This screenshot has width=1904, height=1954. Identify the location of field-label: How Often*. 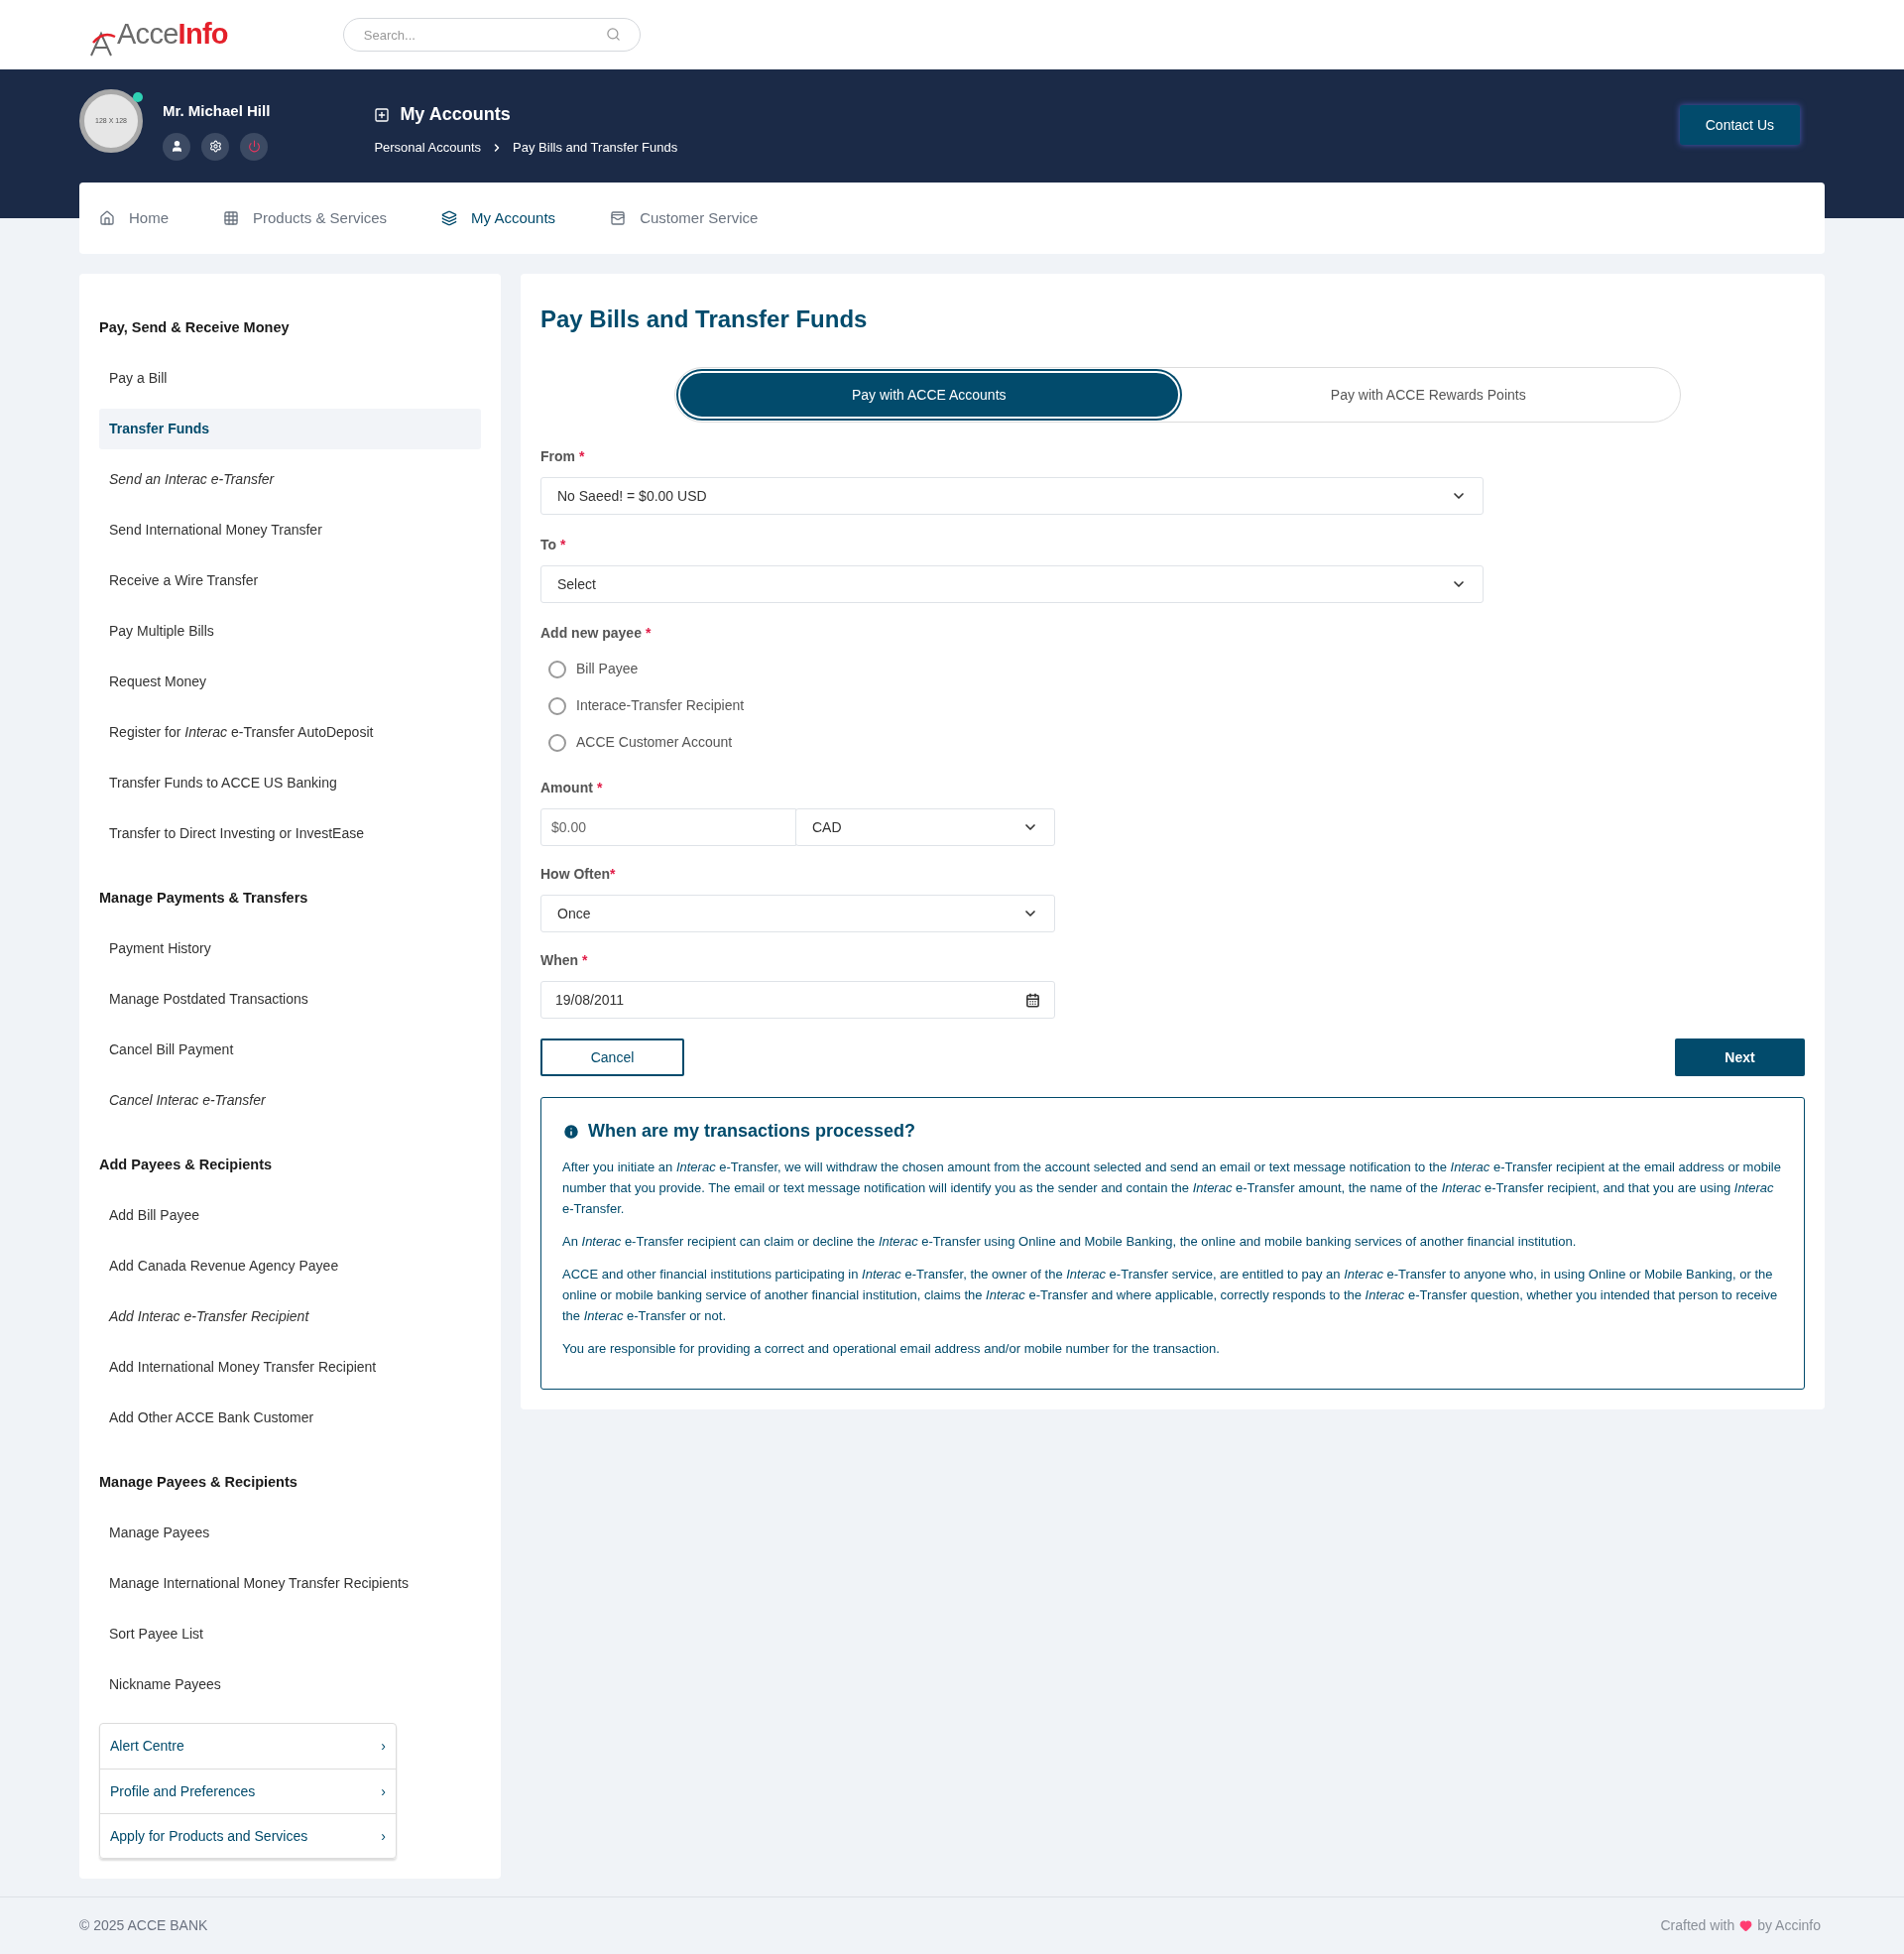
(578, 874).